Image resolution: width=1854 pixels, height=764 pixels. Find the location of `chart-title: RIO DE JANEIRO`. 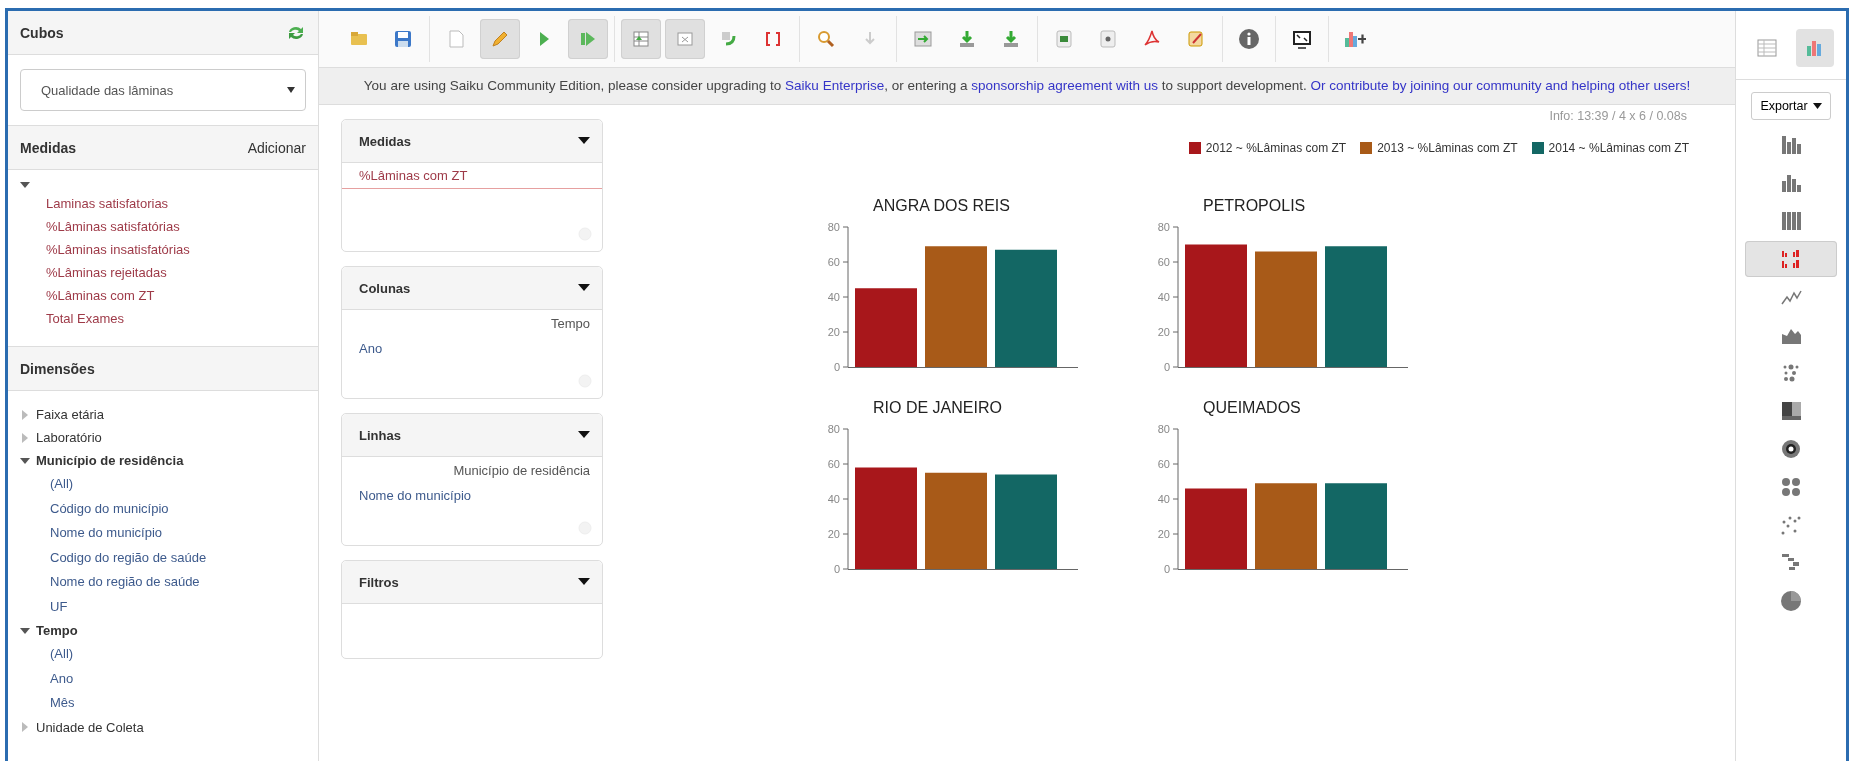

chart-title: RIO DE JANEIRO is located at coordinates (937, 408).